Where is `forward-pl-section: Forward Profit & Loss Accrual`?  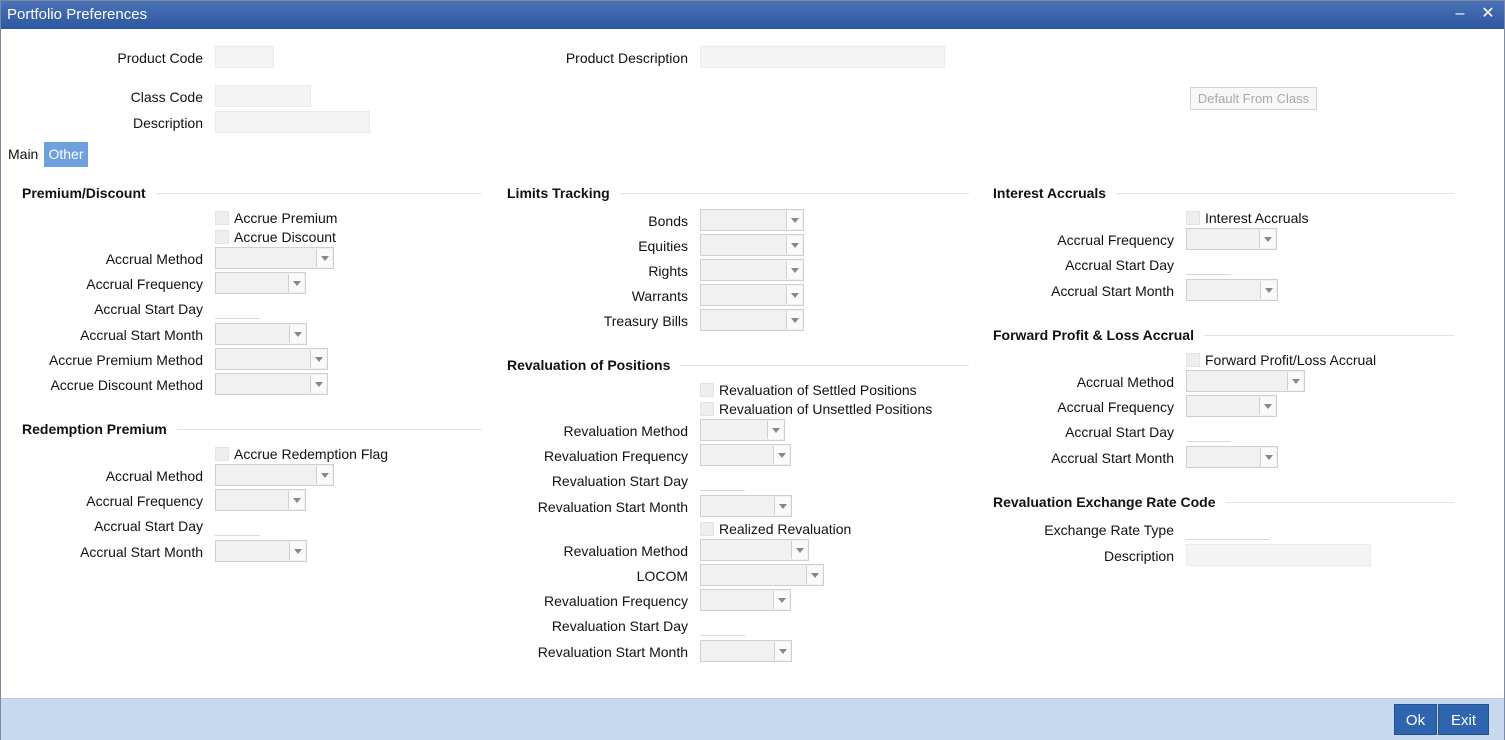 forward-pl-section: Forward Profit & Loss Accrual is located at coordinates (1223, 335).